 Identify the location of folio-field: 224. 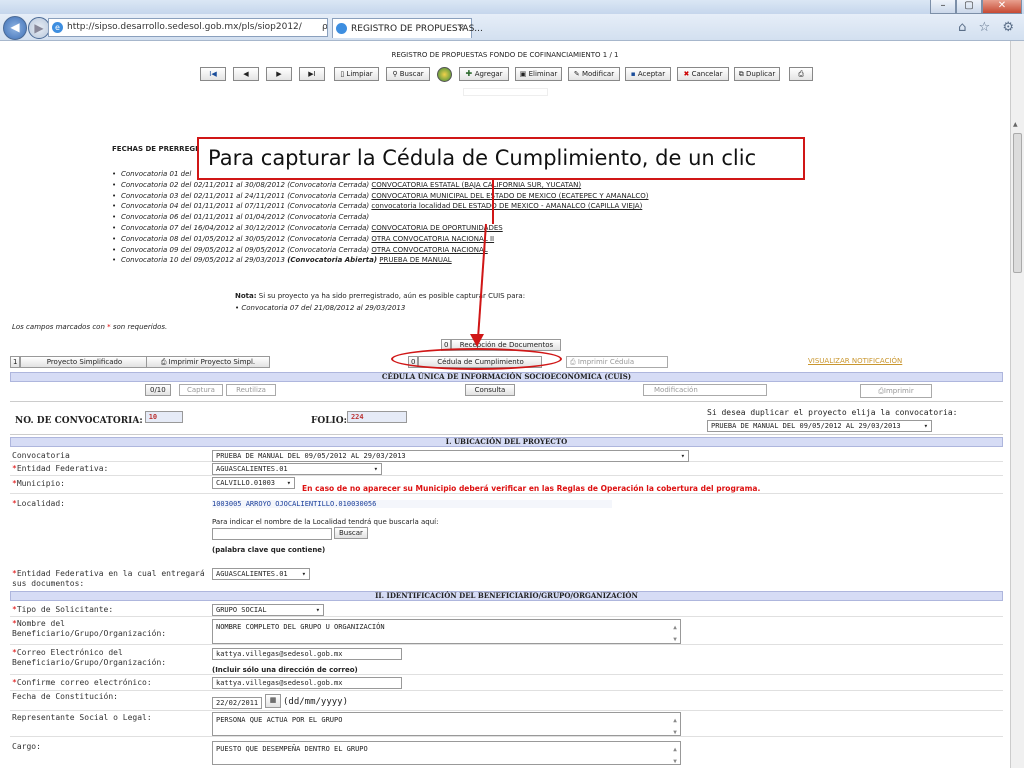
(376, 417).